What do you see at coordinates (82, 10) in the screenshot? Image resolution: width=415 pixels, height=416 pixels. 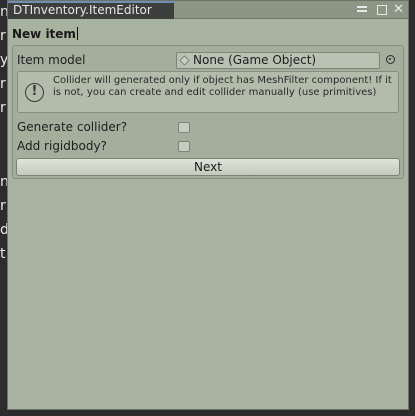 I see `tab-title: DTInventory.ItemEditor` at bounding box center [82, 10].